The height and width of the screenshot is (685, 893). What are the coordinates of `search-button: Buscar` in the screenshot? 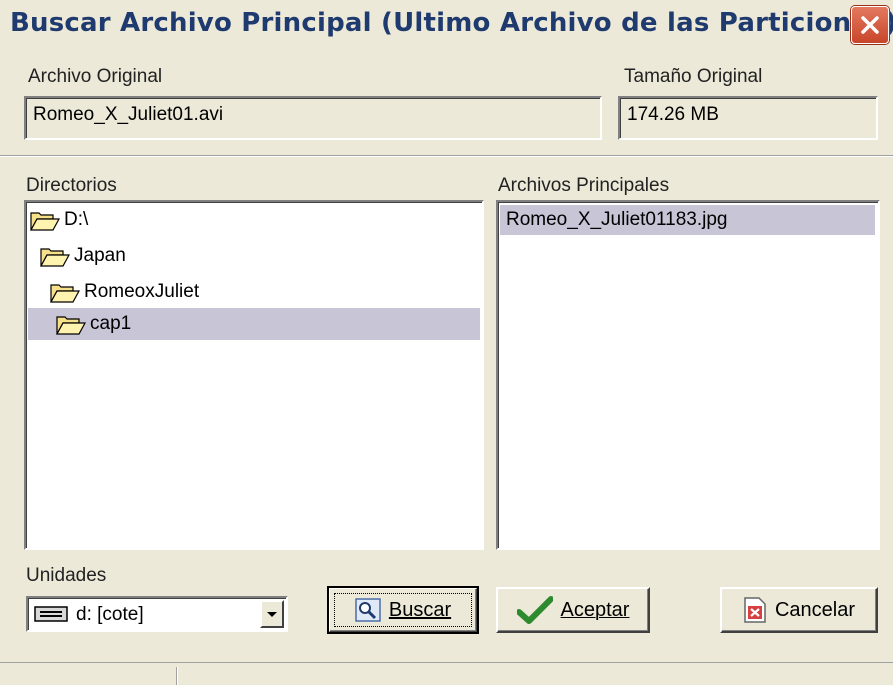 It's located at (403, 610).